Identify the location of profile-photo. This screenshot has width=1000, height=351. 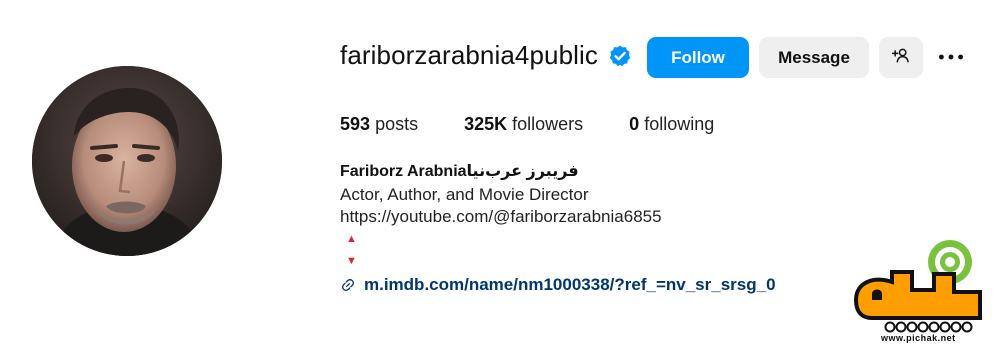
(127, 161).